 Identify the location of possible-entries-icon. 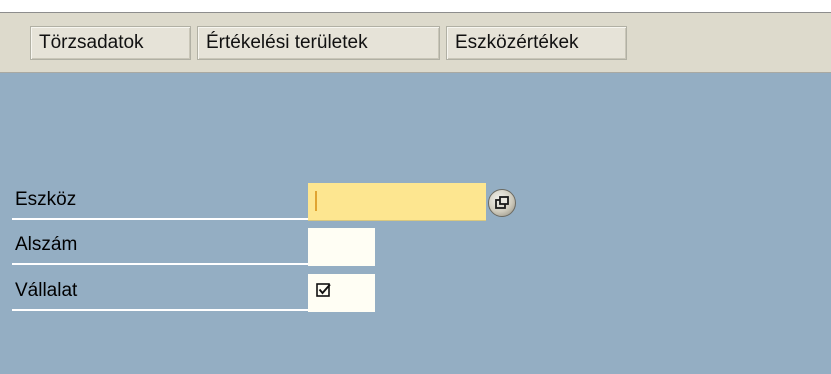
(502, 203).